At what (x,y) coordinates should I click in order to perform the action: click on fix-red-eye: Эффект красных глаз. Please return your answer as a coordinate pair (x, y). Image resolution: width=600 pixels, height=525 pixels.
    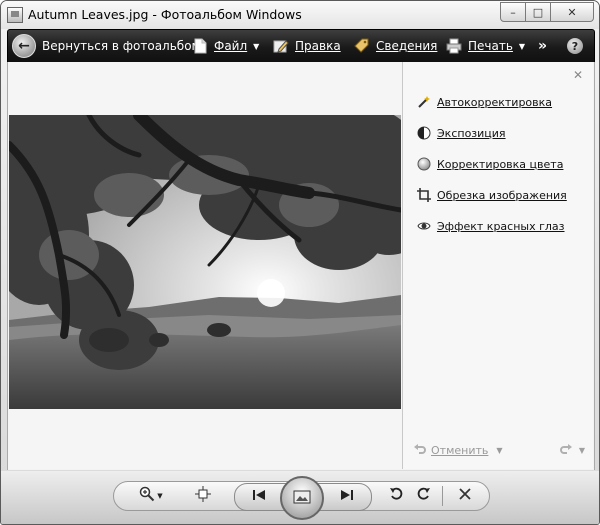
    Looking at the image, I should click on (491, 226).